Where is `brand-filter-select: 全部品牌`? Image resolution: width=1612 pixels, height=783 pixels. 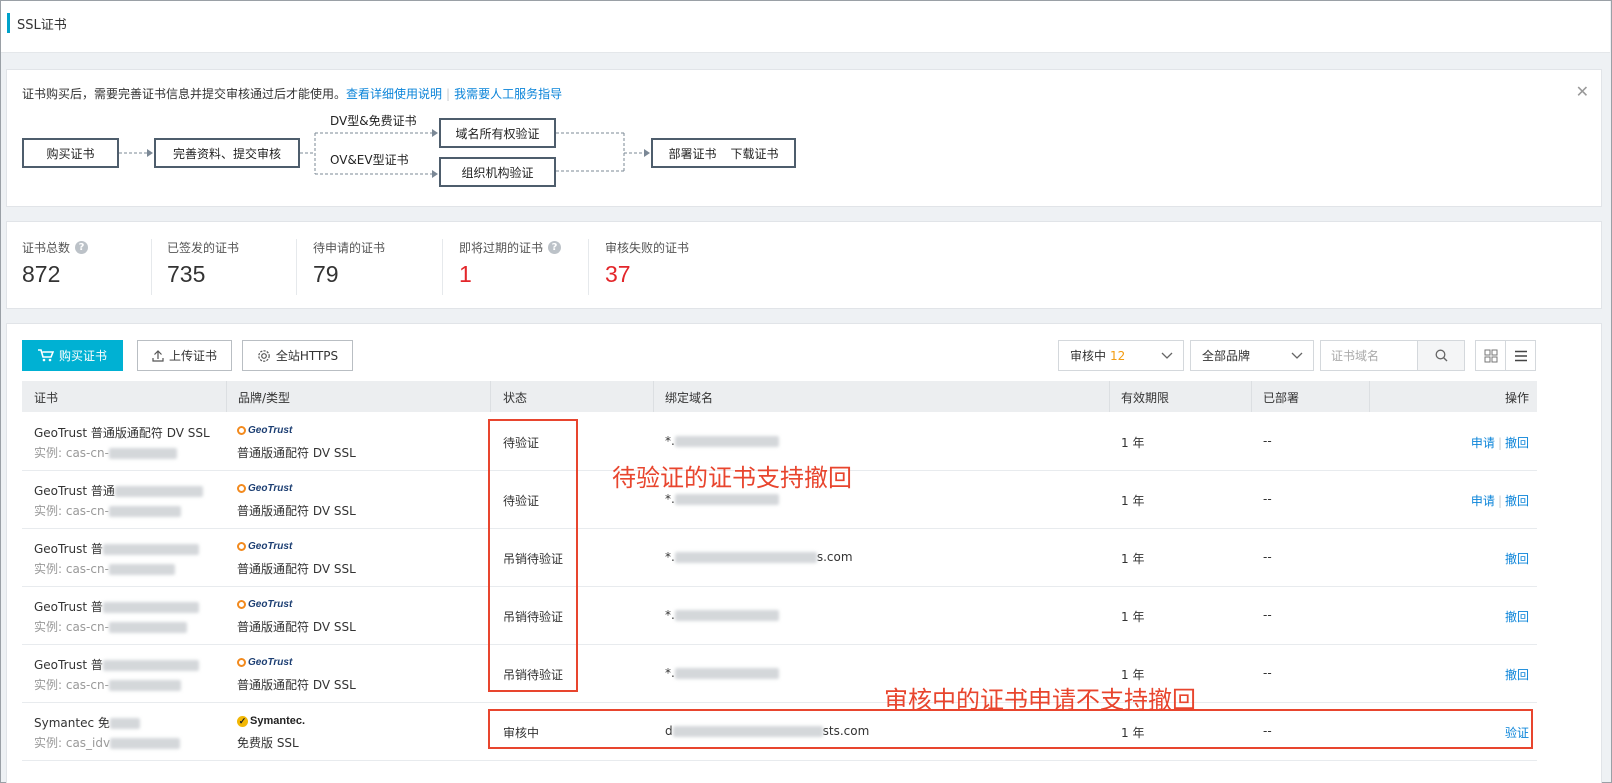 brand-filter-select: 全部品牌 is located at coordinates (1252, 355).